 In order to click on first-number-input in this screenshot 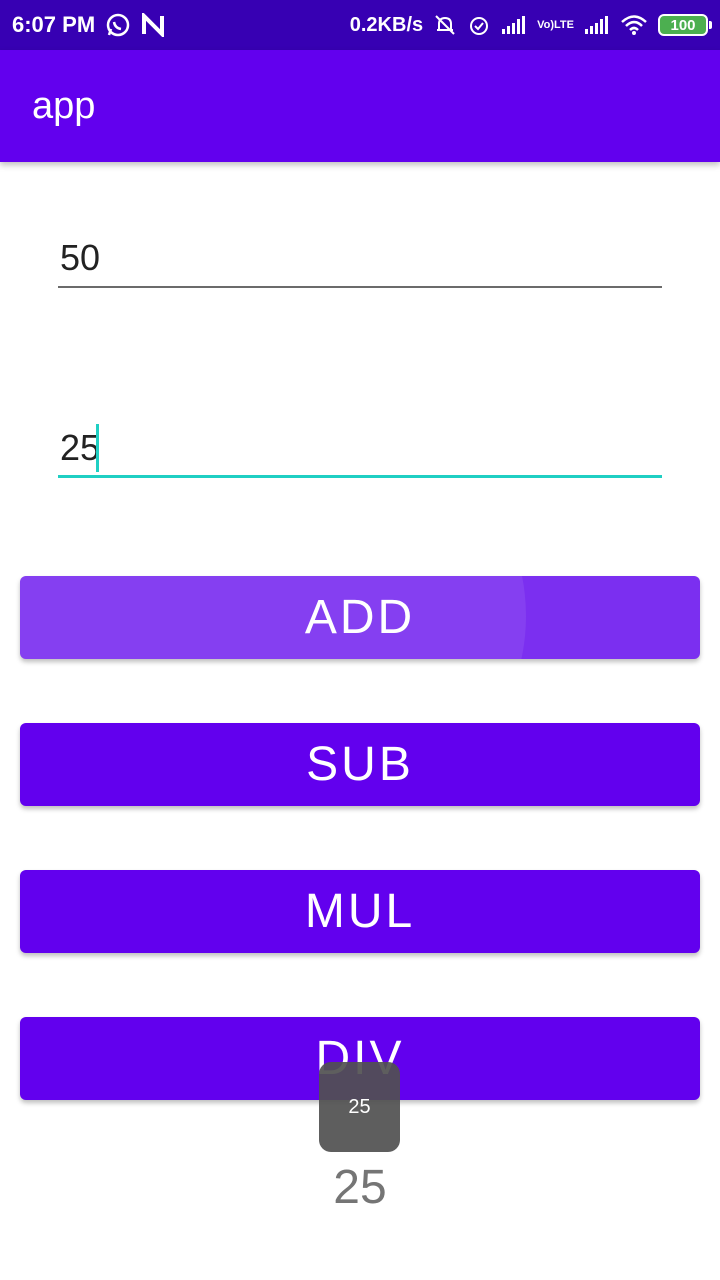, I will do `click(360, 259)`.